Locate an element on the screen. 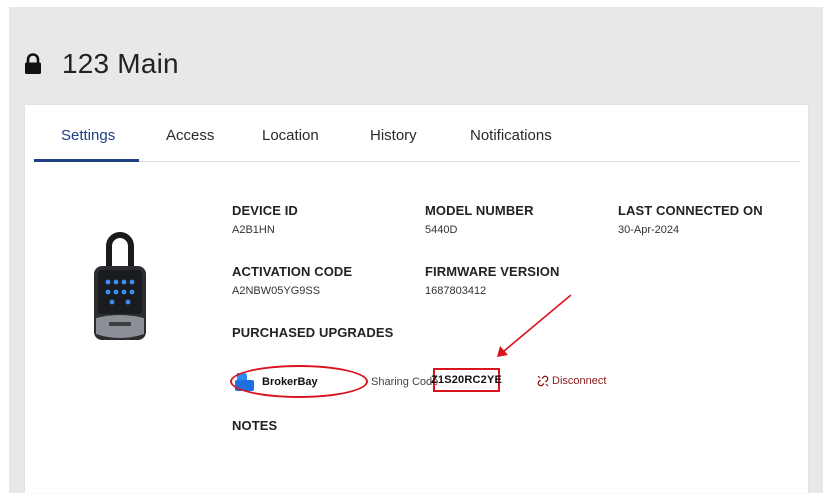 The width and height of the screenshot is (832, 498). activation-code-label: ACTIVATION CODE is located at coordinates (292, 271).